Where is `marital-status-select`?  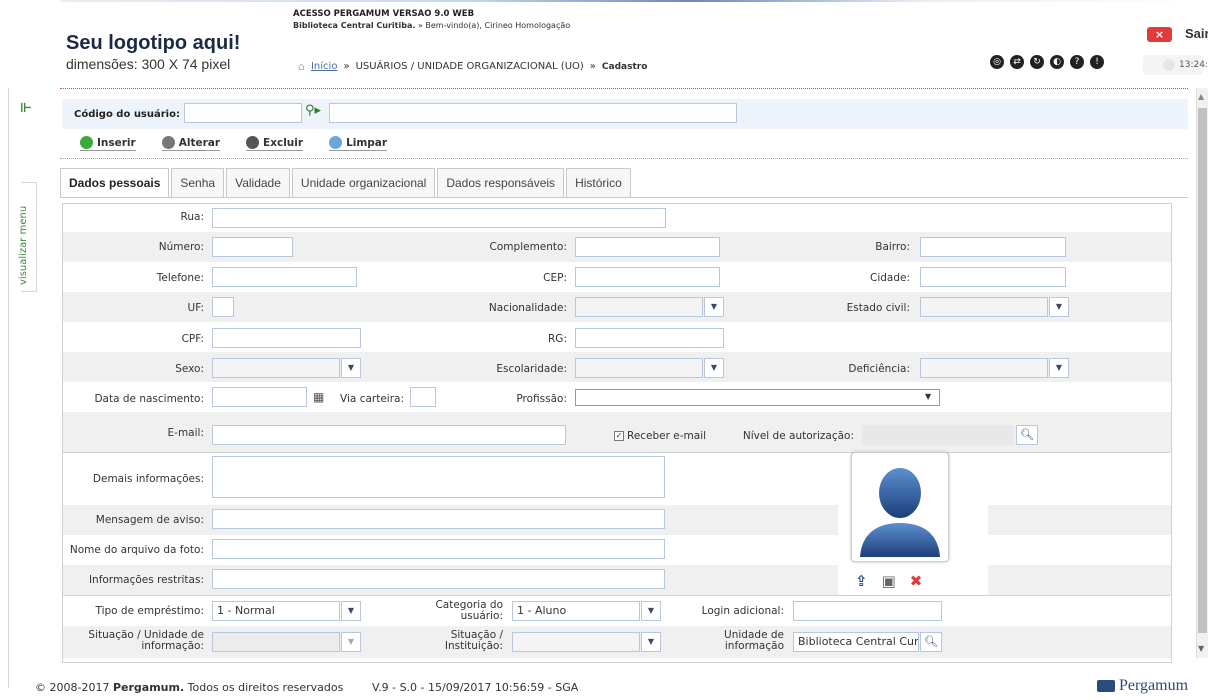
marital-status-select is located at coordinates (984, 307).